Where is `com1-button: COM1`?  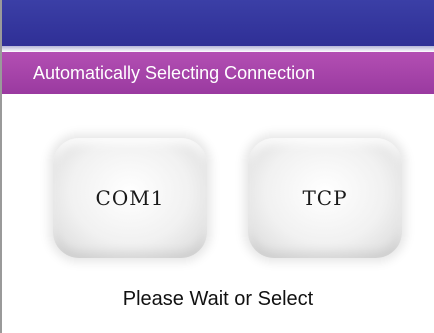
com1-button: COM1 is located at coordinates (130, 198).